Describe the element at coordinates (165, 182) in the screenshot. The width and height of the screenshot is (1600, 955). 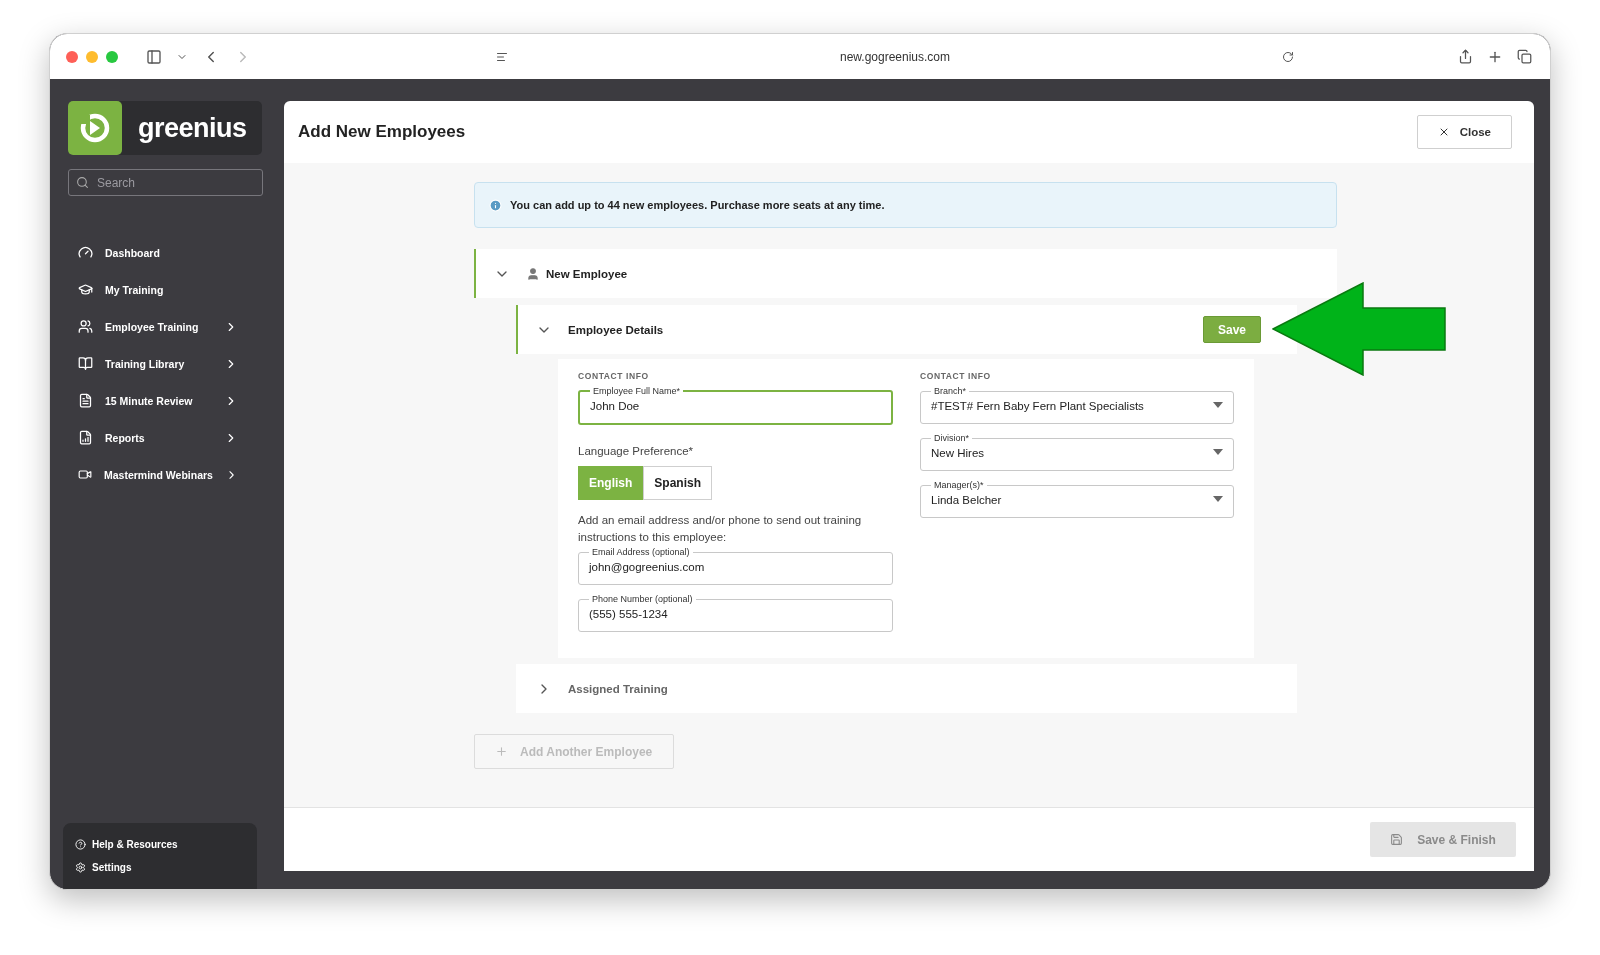
I see `search-field: Search` at that location.